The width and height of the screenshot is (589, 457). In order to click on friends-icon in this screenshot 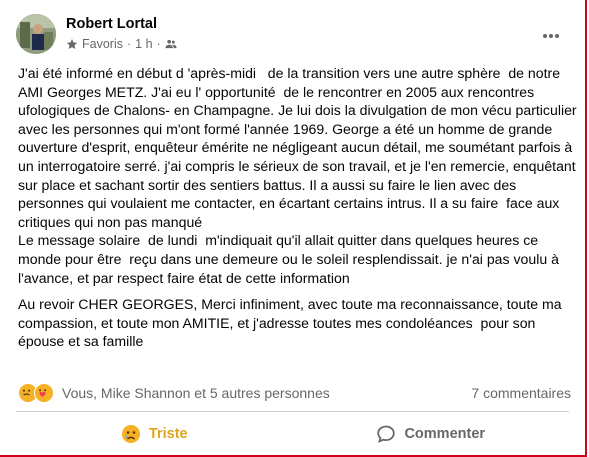, I will do `click(171, 44)`.